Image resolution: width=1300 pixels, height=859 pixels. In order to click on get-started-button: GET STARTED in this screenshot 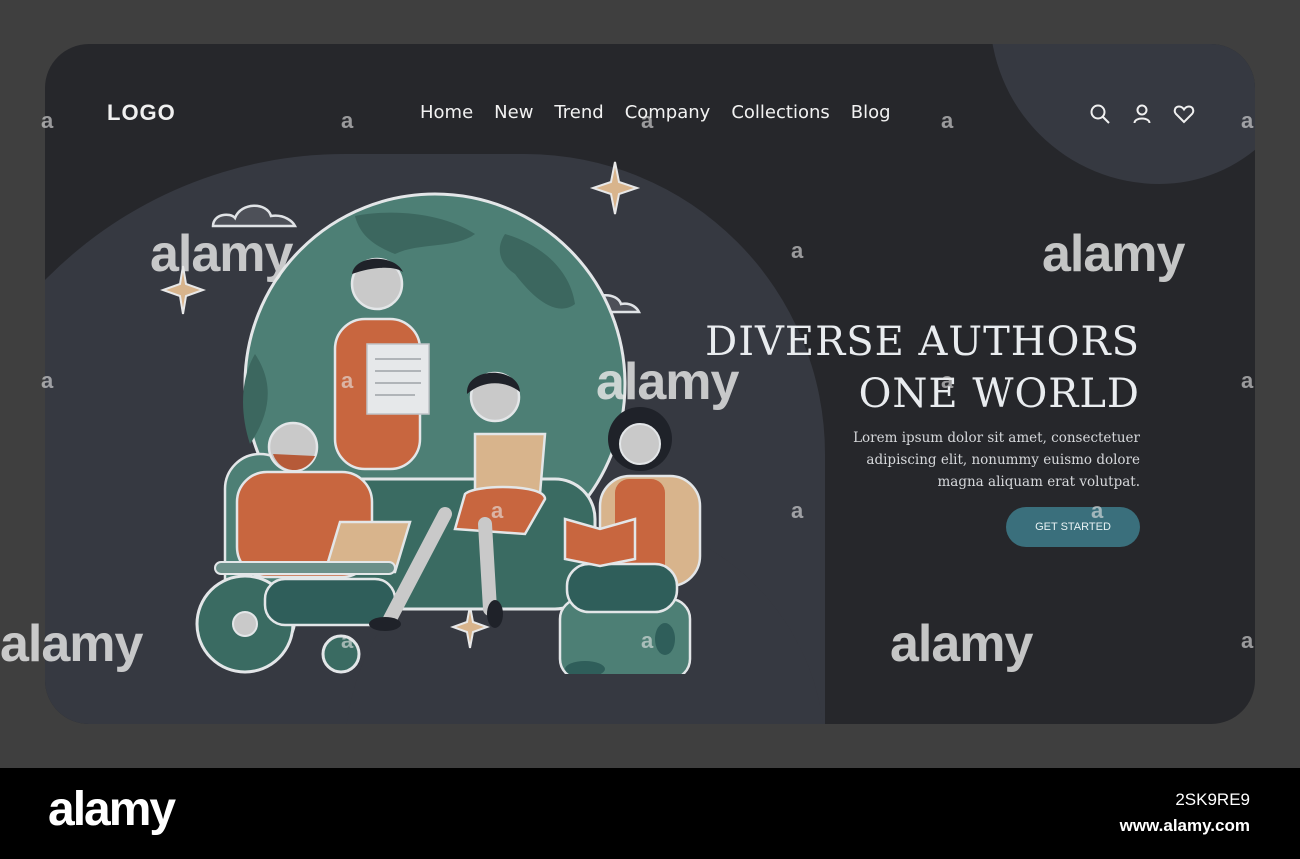, I will do `click(1073, 527)`.